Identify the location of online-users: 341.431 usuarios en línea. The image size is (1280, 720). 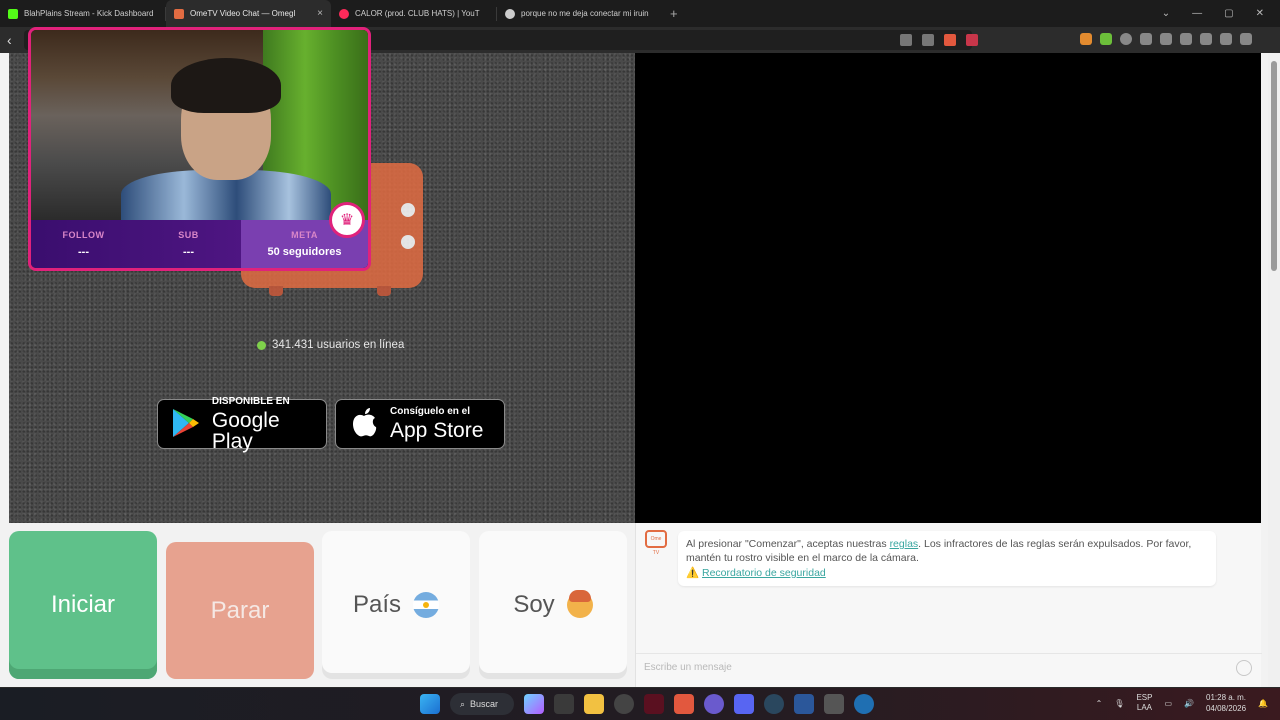
(330, 345).